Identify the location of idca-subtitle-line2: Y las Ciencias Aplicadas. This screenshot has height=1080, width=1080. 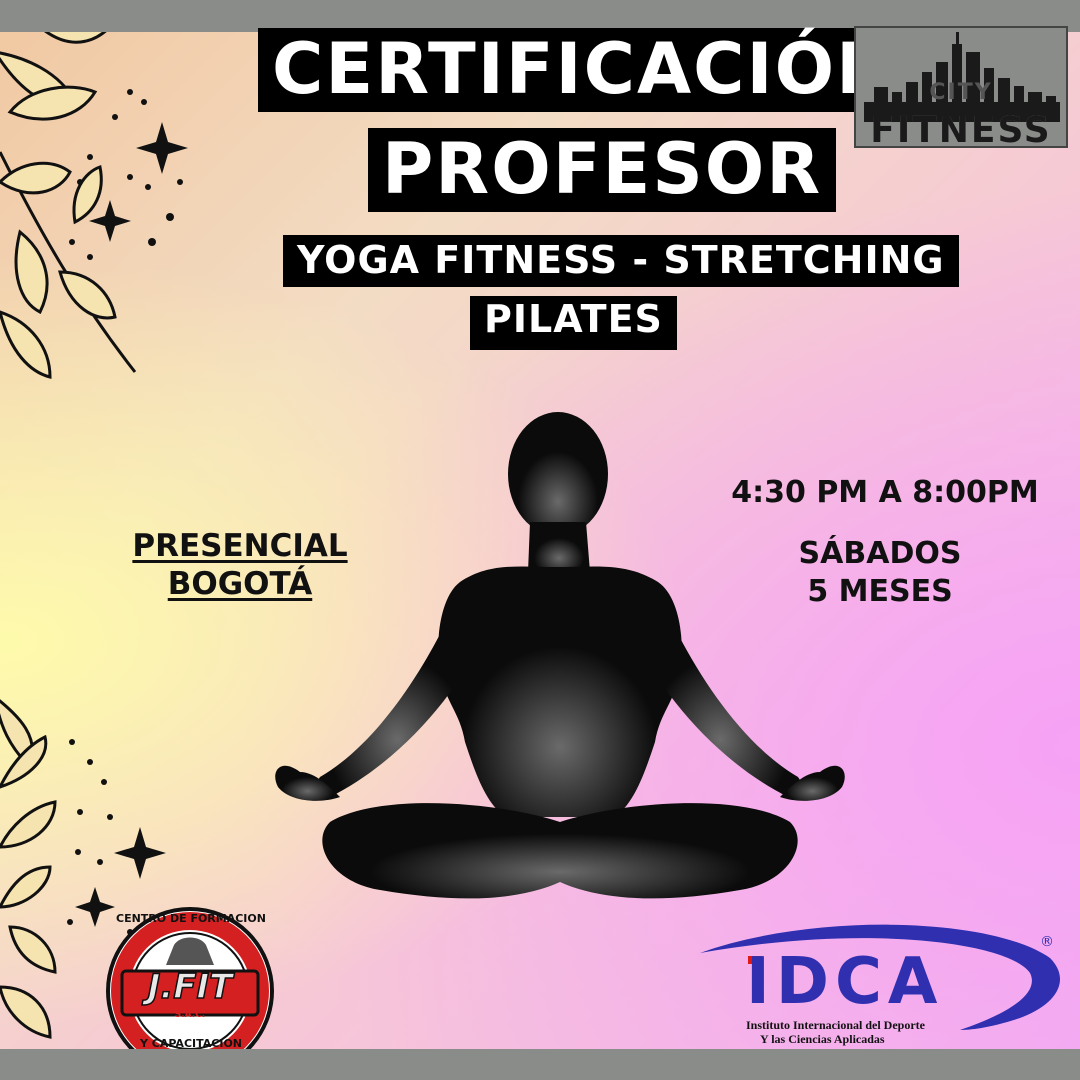
(822, 1039).